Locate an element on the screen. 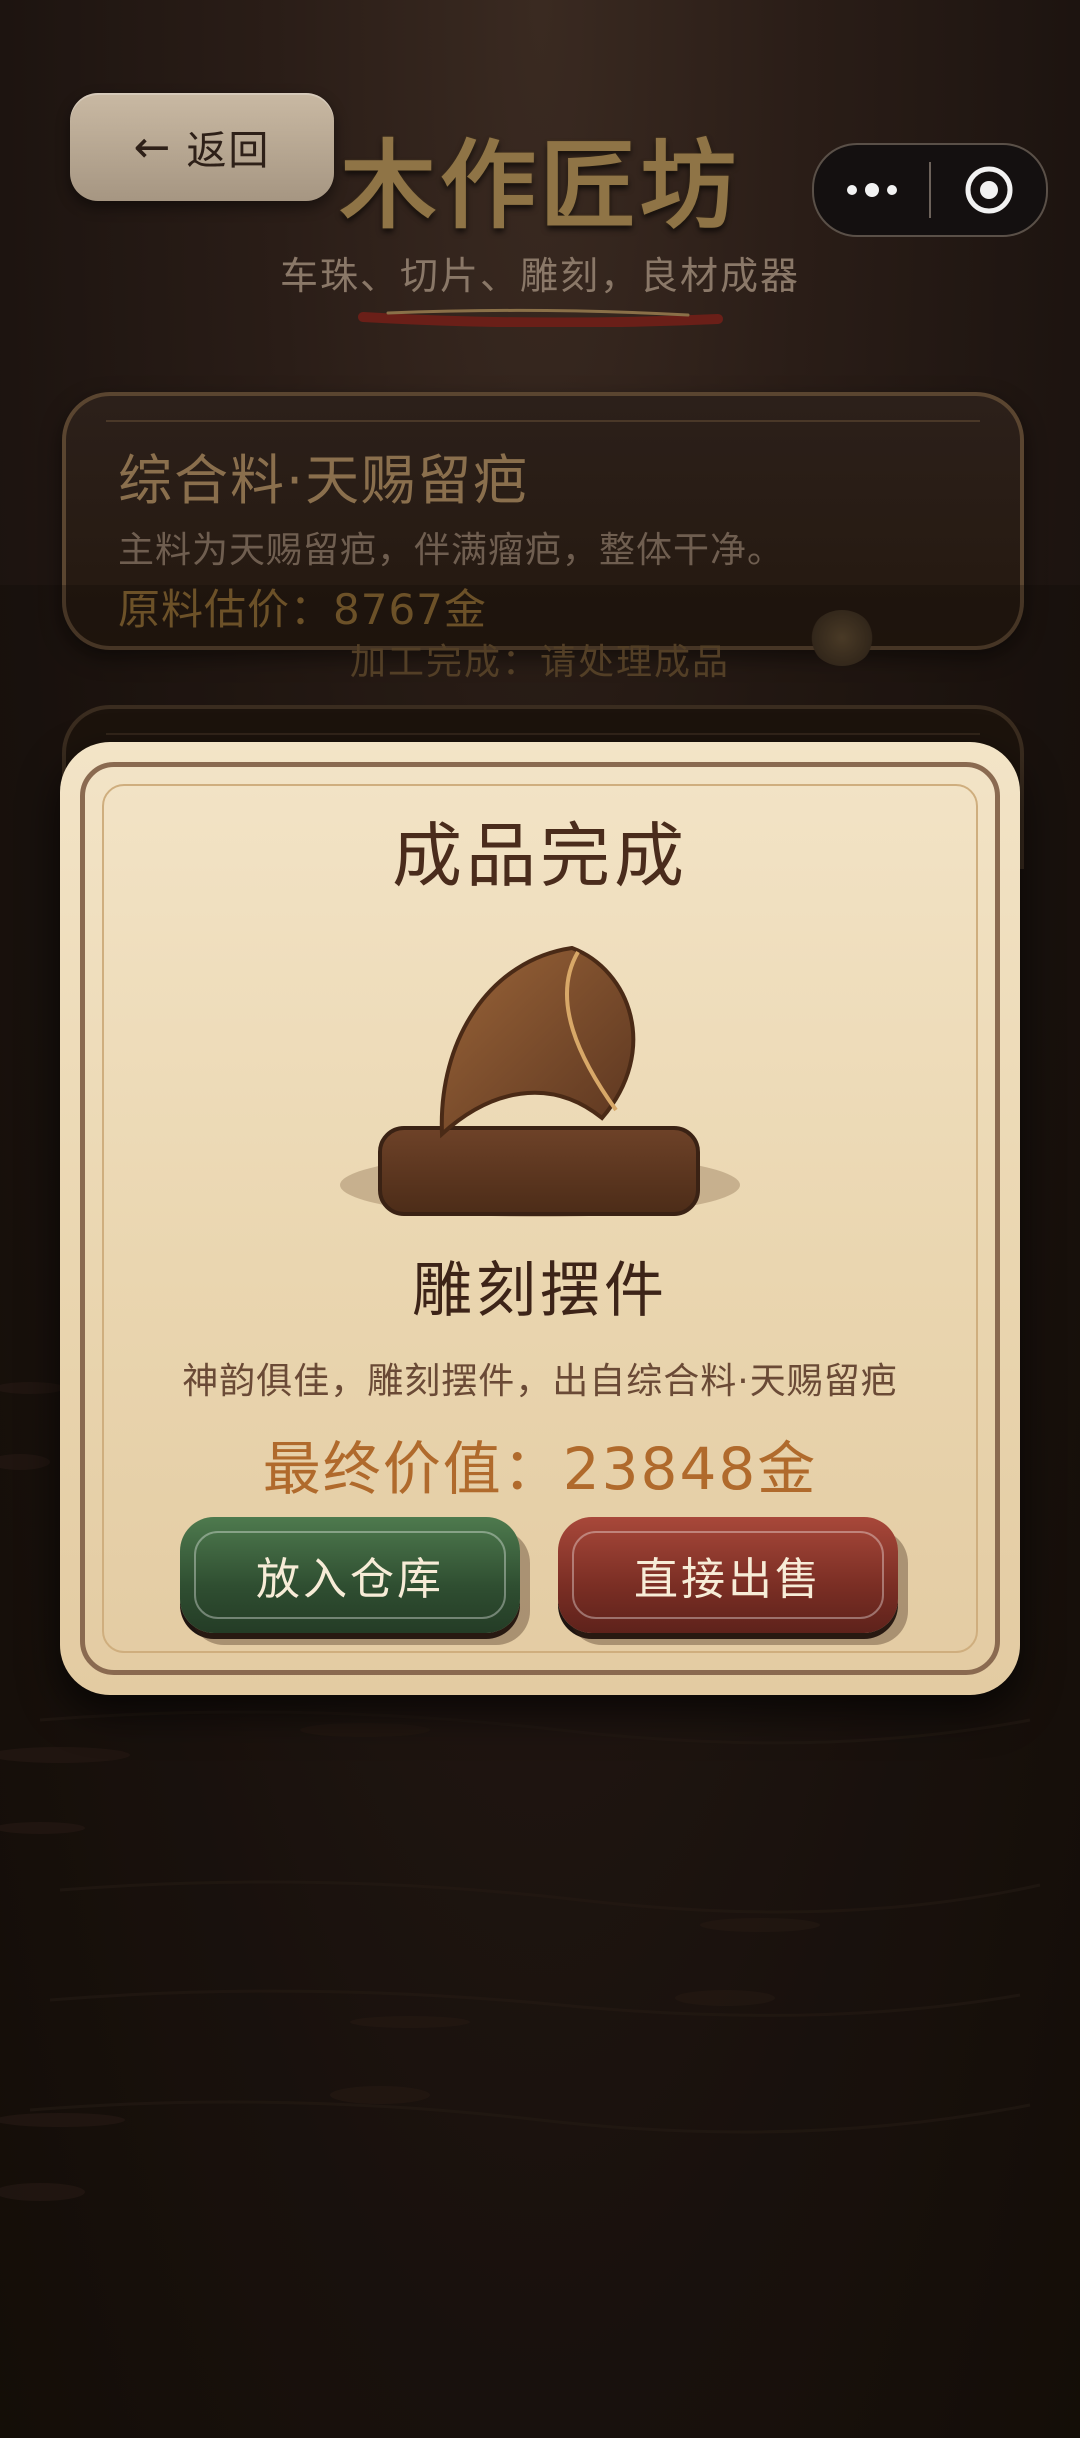 Image resolution: width=1080 pixels, height=2438 pixels. title-underline-decoration is located at coordinates (540, 317).